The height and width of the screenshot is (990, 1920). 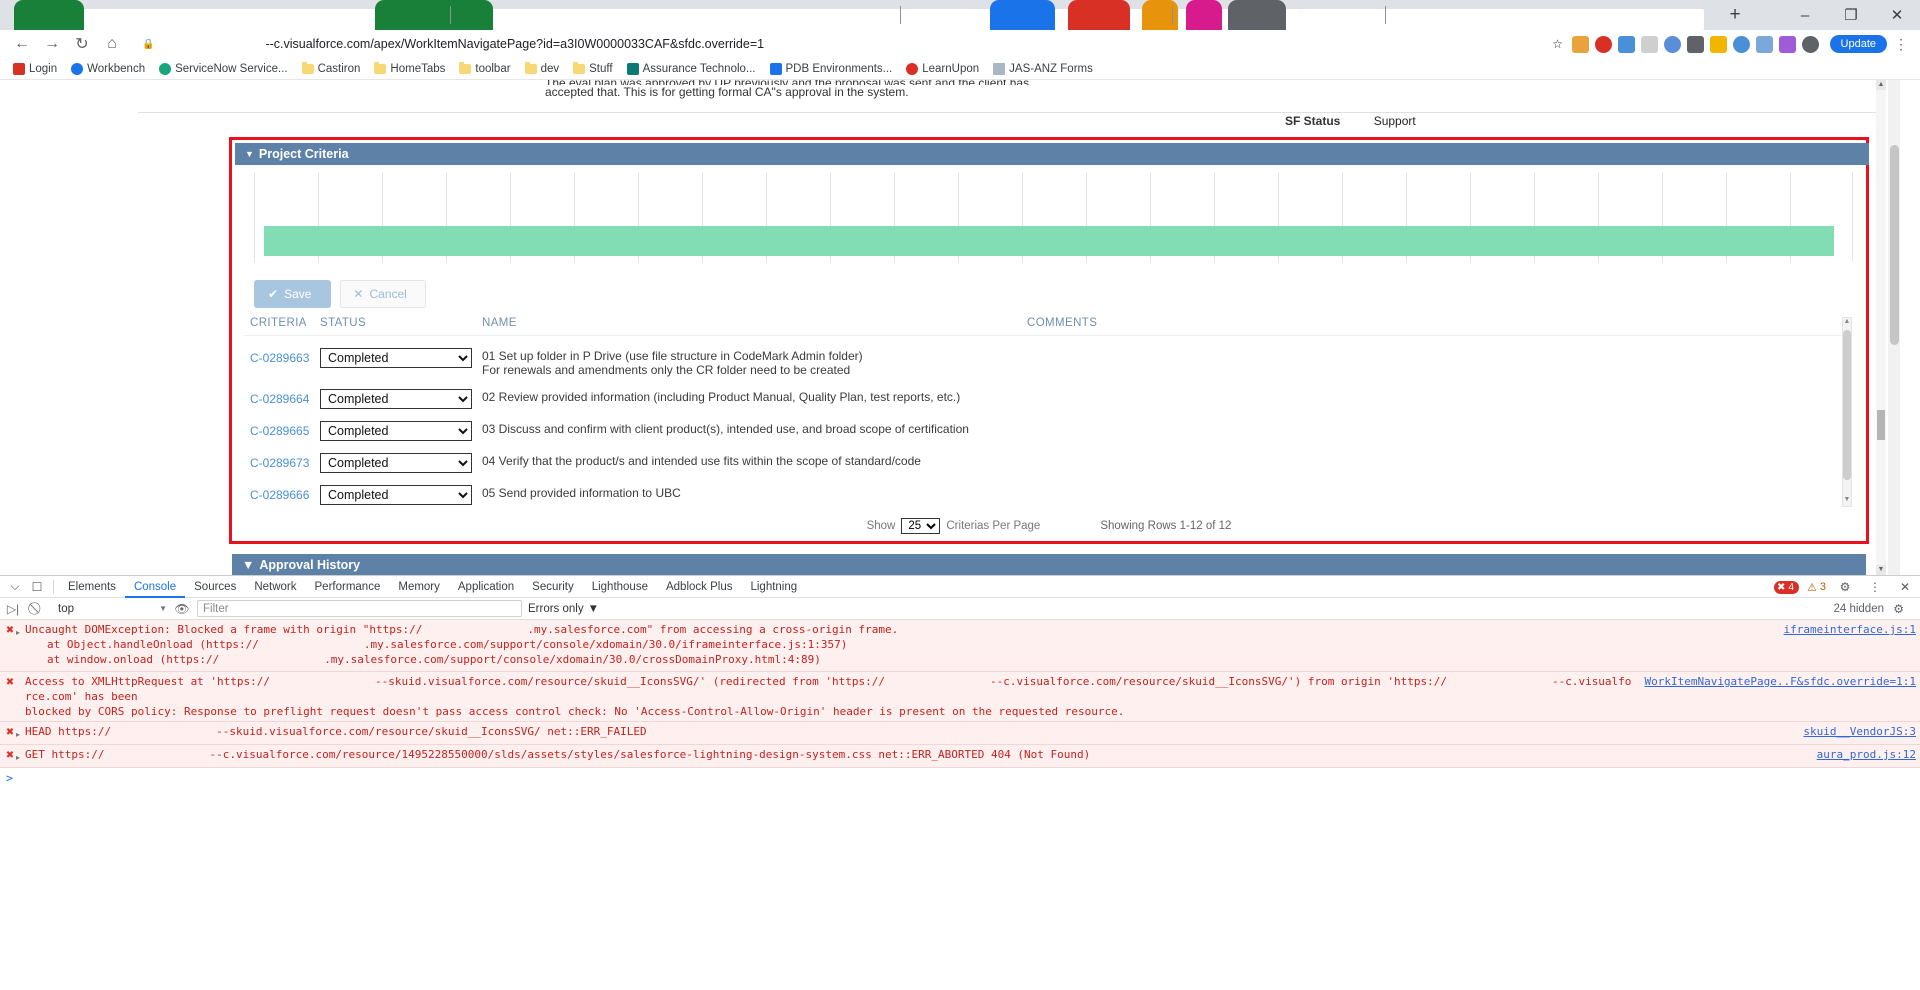 What do you see at coordinates (37, 587) in the screenshot?
I see `device-toolbar-icon: ☐` at bounding box center [37, 587].